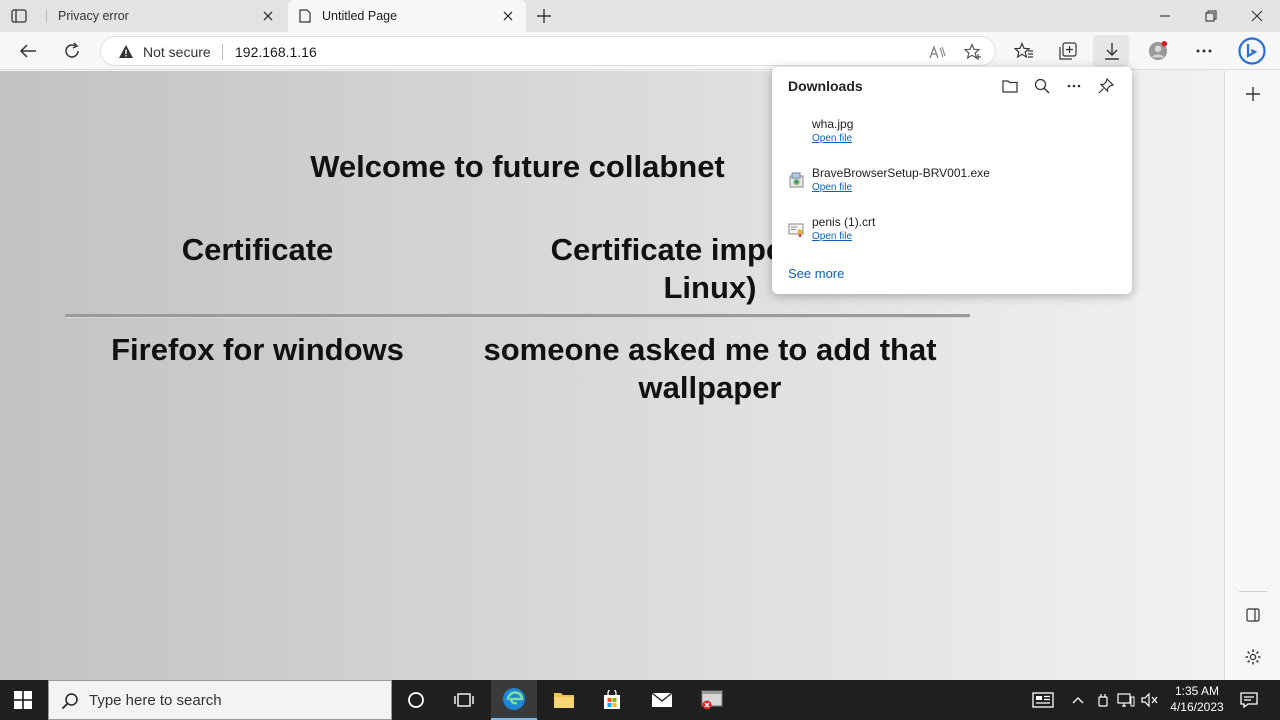  I want to click on bing-icon, so click(1252, 51).